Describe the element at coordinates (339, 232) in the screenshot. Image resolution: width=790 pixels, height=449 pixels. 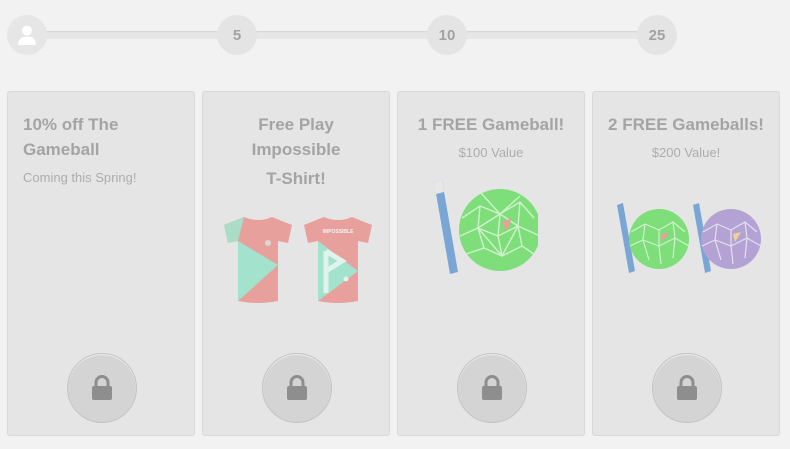
I see `shirt-print: IMPOSSIBLE` at that location.